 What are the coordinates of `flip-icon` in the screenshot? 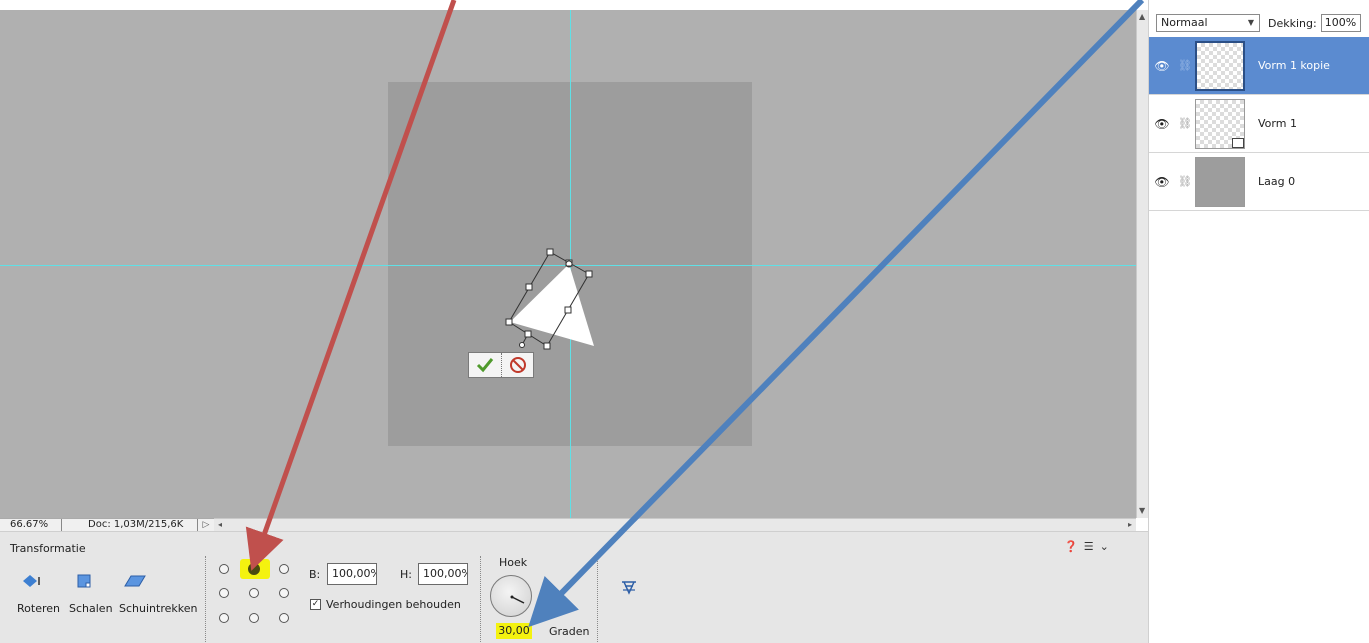 It's located at (629, 588).